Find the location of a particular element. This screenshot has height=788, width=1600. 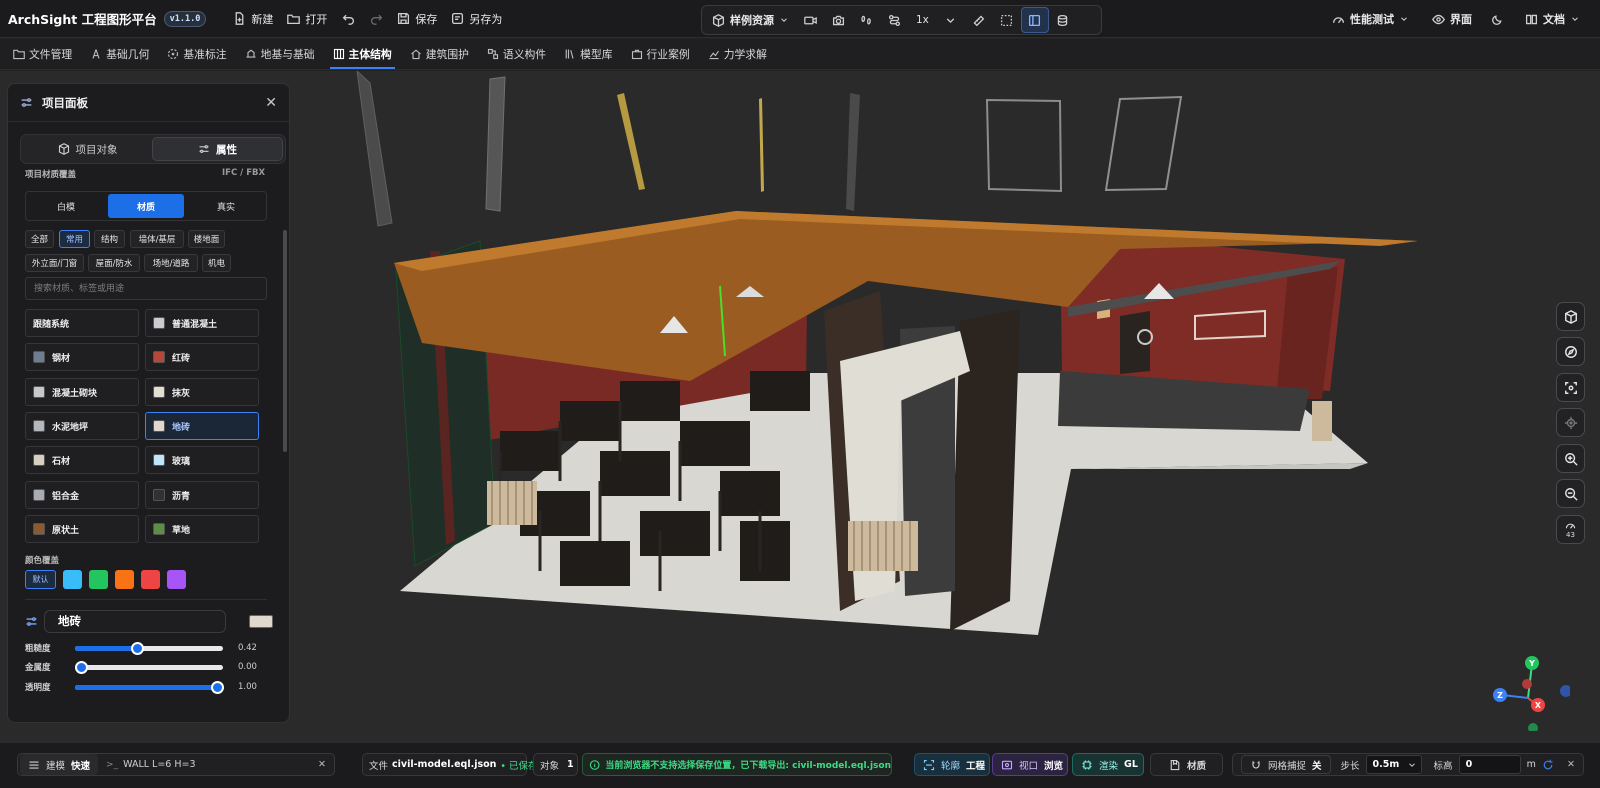

color-swatch-purple is located at coordinates (176, 579).